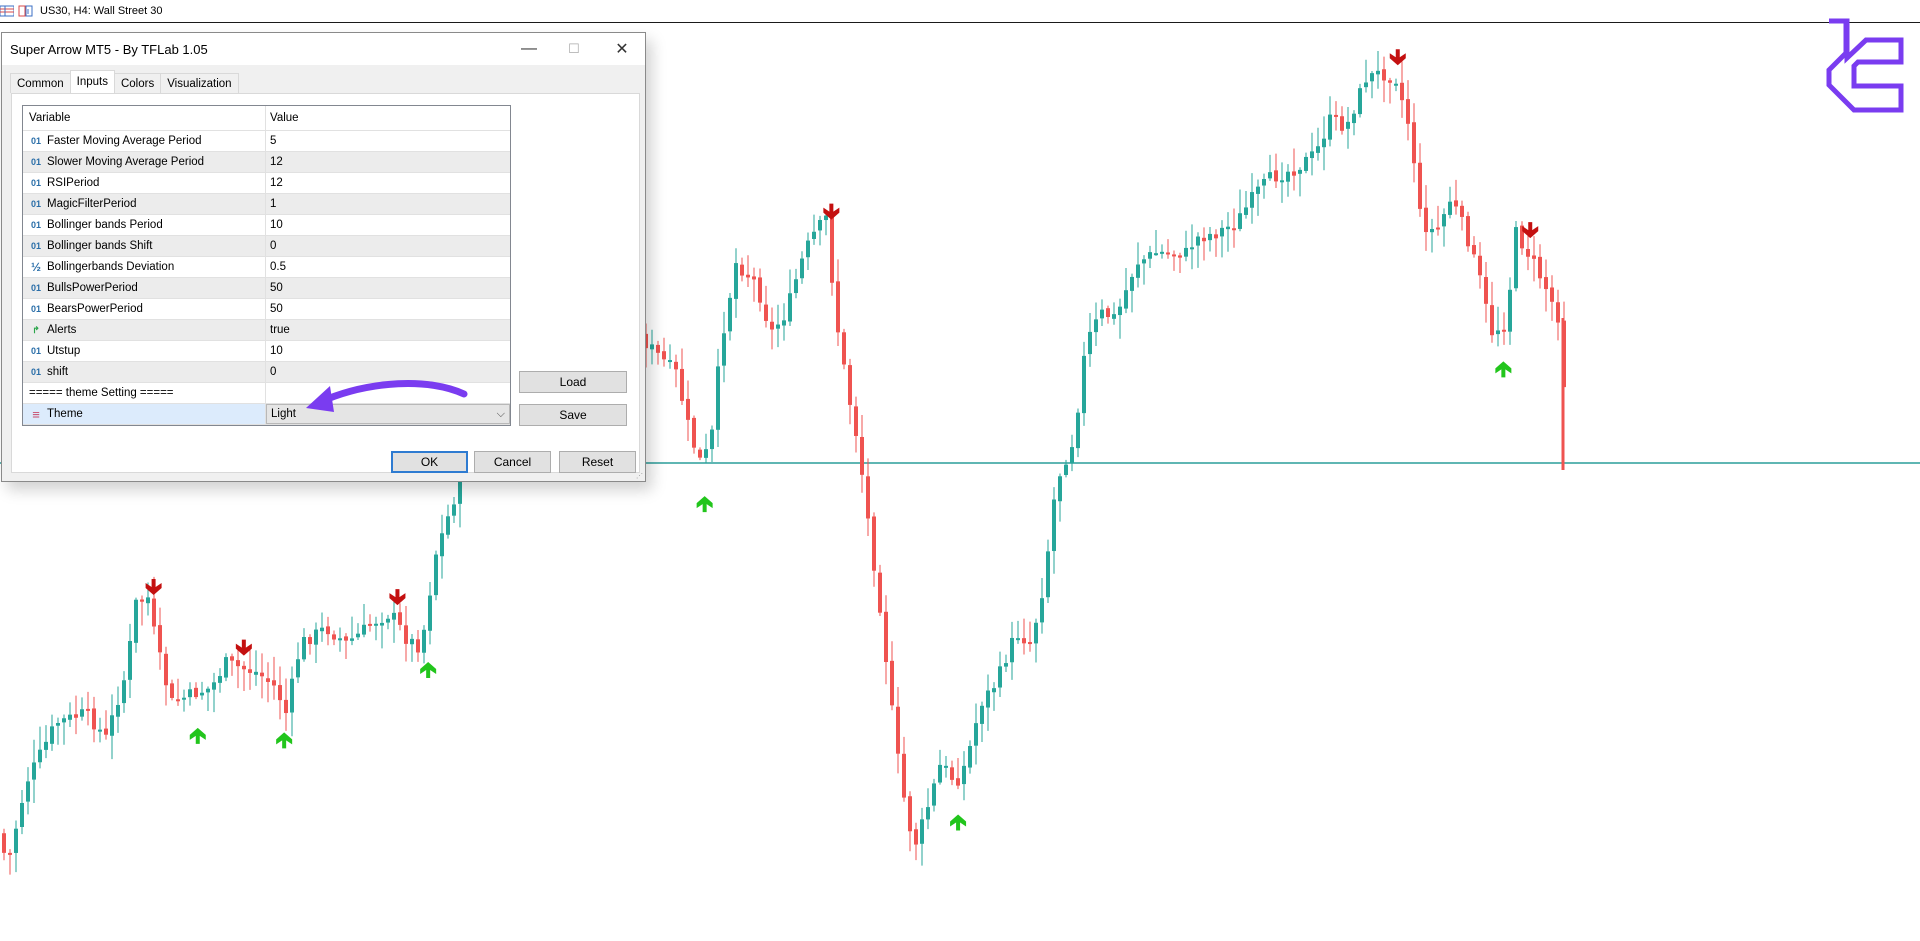 The image size is (1920, 941). Describe the element at coordinates (144, 118) in the screenshot. I see `header-variable: Variable` at that location.